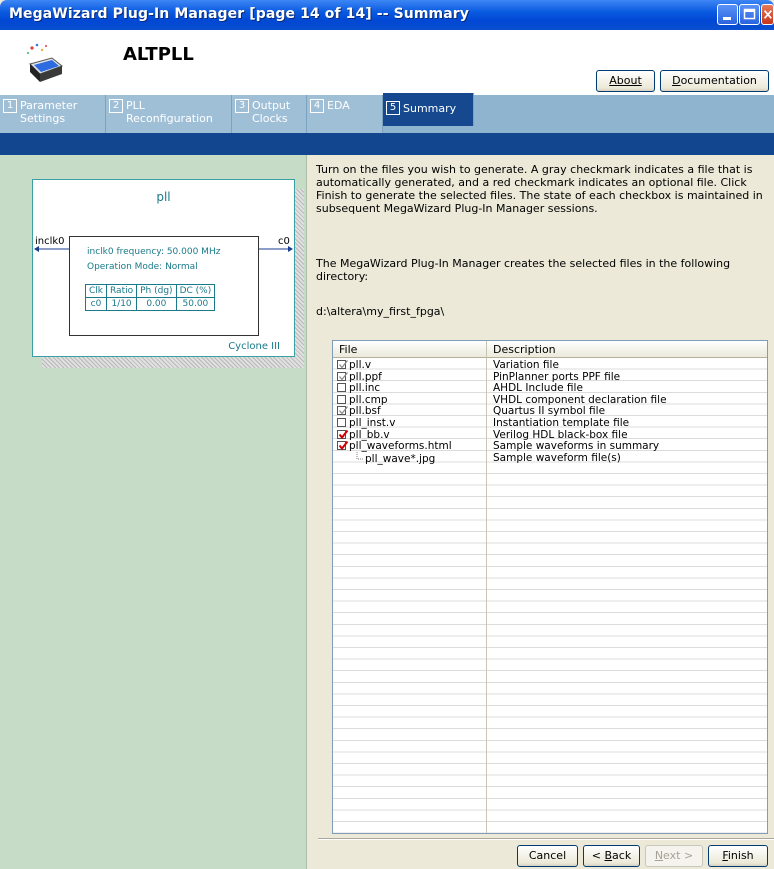  I want to click on file-name-label: pll.cmp, so click(368, 399).